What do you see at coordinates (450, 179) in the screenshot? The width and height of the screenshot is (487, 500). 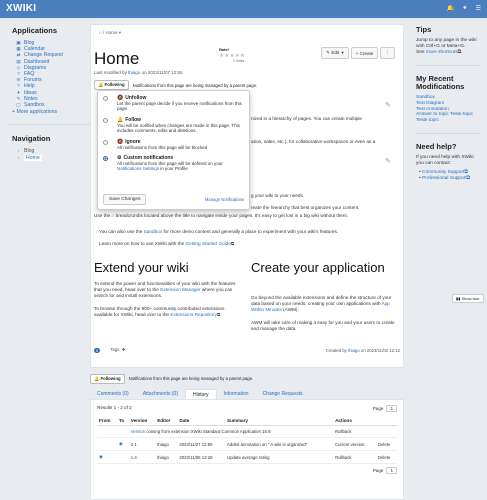 I see `professional-support-link: Professional Support⧉` at bounding box center [450, 179].